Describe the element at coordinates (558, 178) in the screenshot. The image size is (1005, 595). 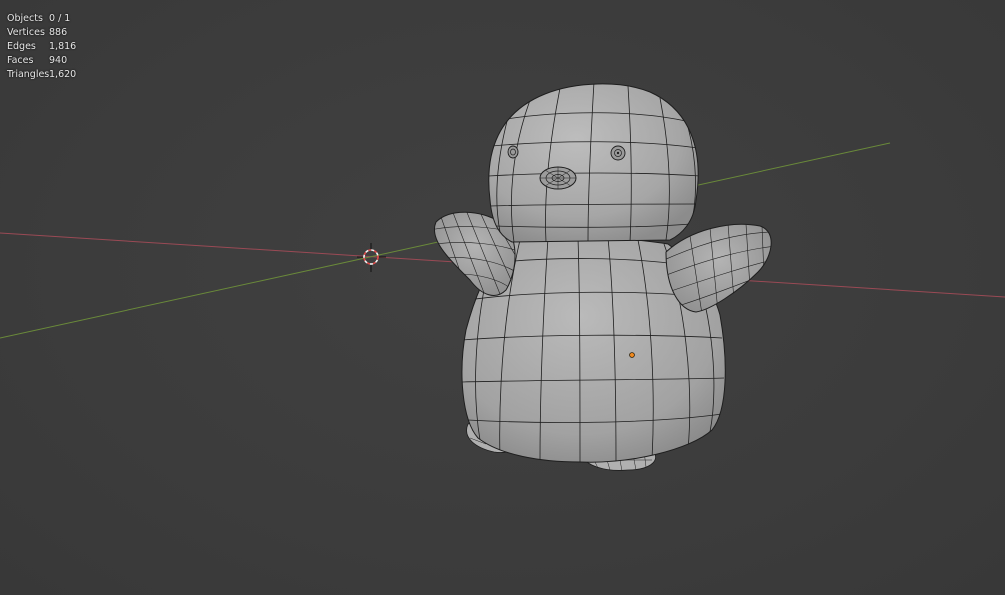
I see `beak` at that location.